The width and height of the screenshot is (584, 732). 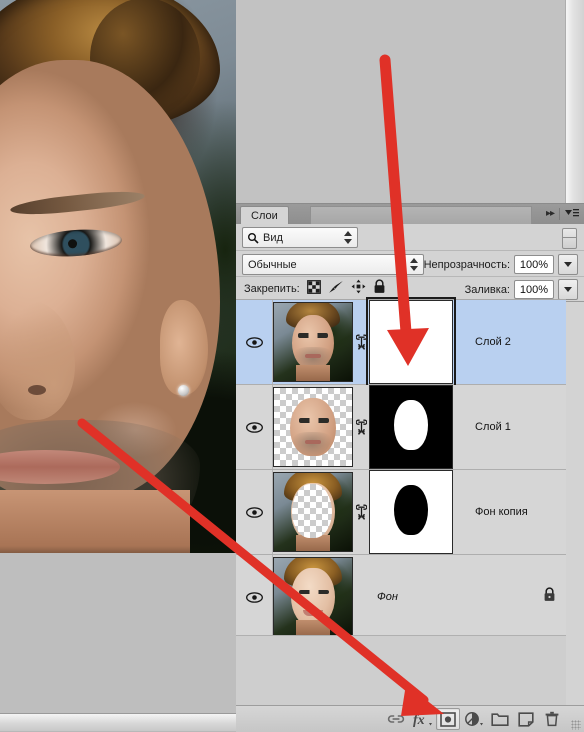 I want to click on layer-name: Фон, so click(x=387, y=597).